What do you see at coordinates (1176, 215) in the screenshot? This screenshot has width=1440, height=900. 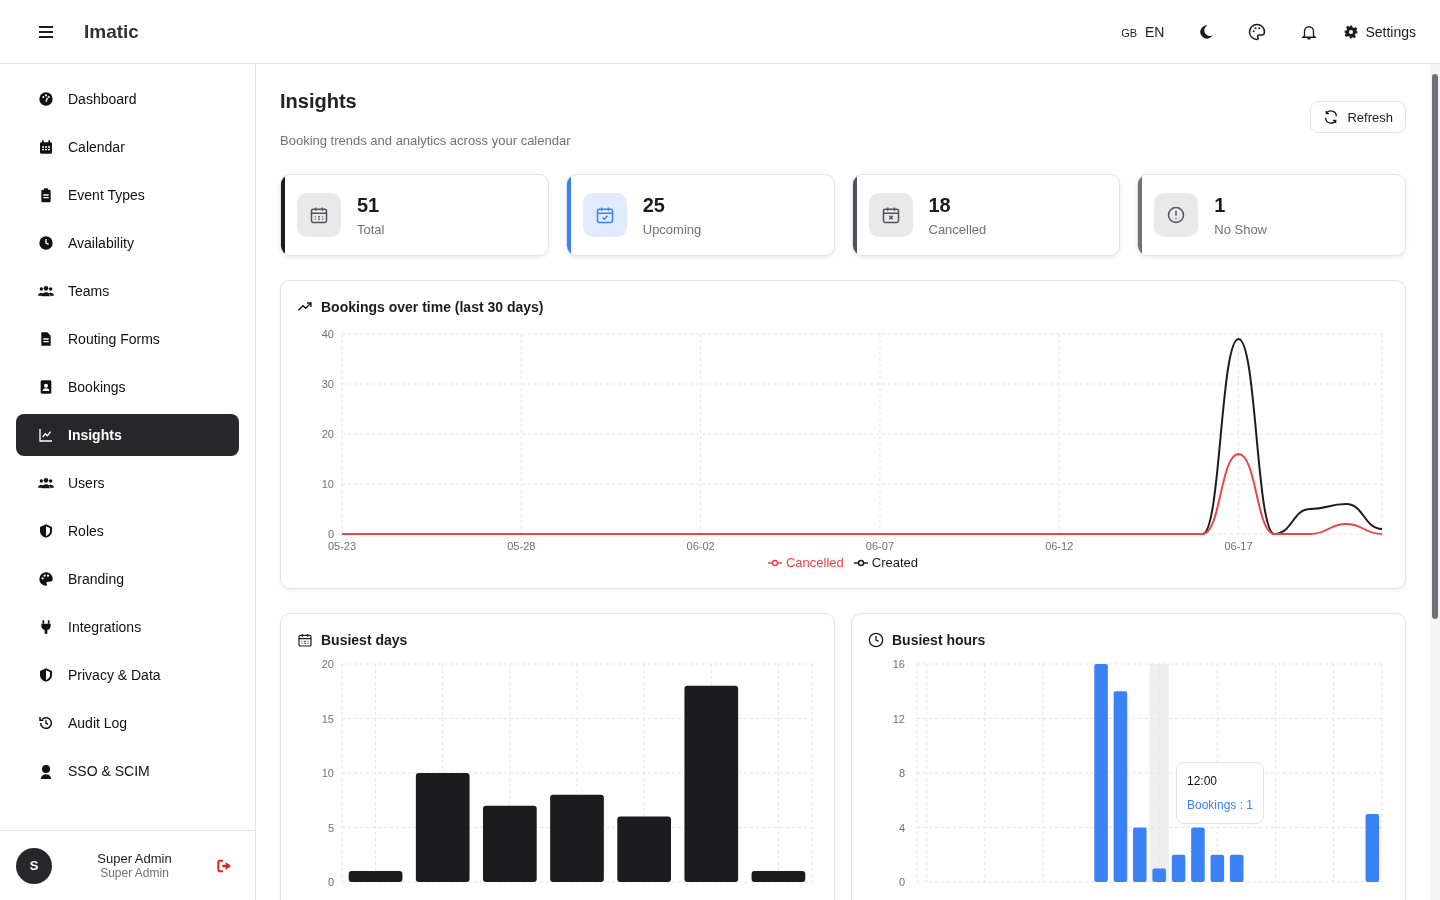 I see `alert-icon` at bounding box center [1176, 215].